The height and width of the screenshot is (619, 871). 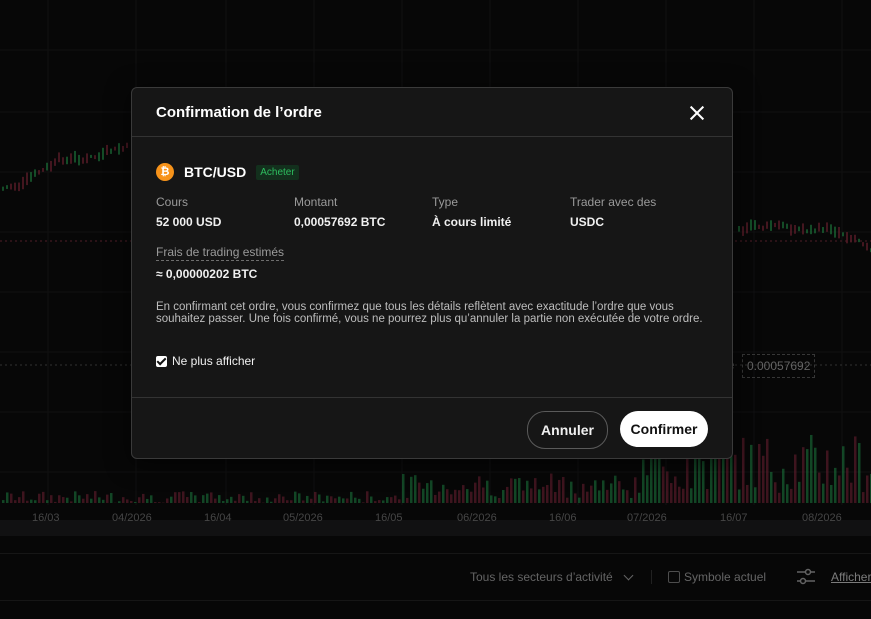 What do you see at coordinates (277, 172) in the screenshot?
I see `side-badge: Acheter` at bounding box center [277, 172].